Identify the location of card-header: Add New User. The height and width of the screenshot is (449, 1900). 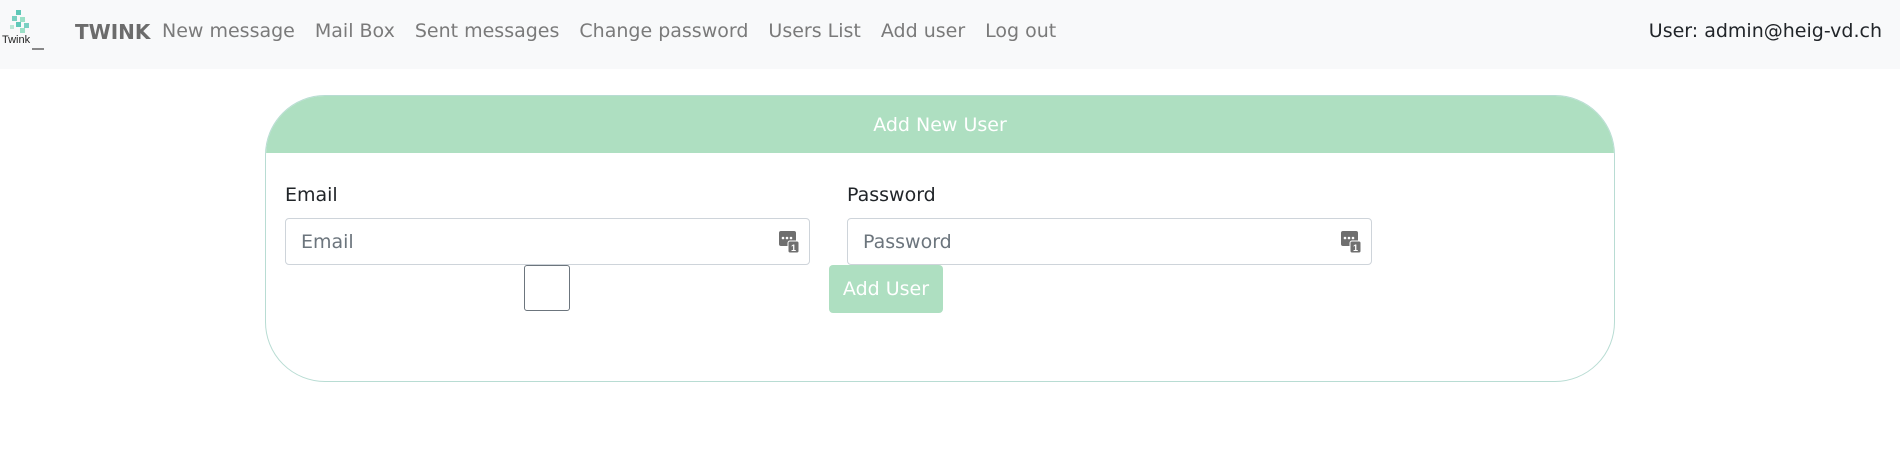
(940, 124).